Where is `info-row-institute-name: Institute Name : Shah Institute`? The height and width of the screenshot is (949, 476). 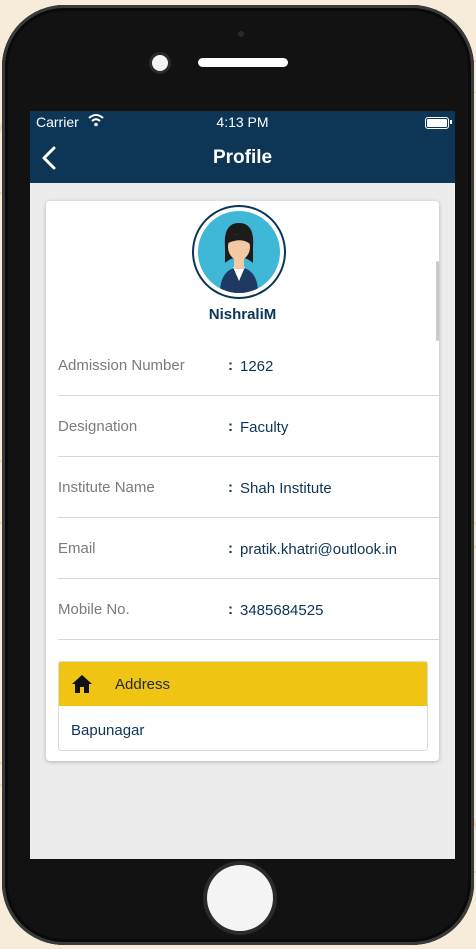 info-row-institute-name: Institute Name : Shah Institute is located at coordinates (248, 487).